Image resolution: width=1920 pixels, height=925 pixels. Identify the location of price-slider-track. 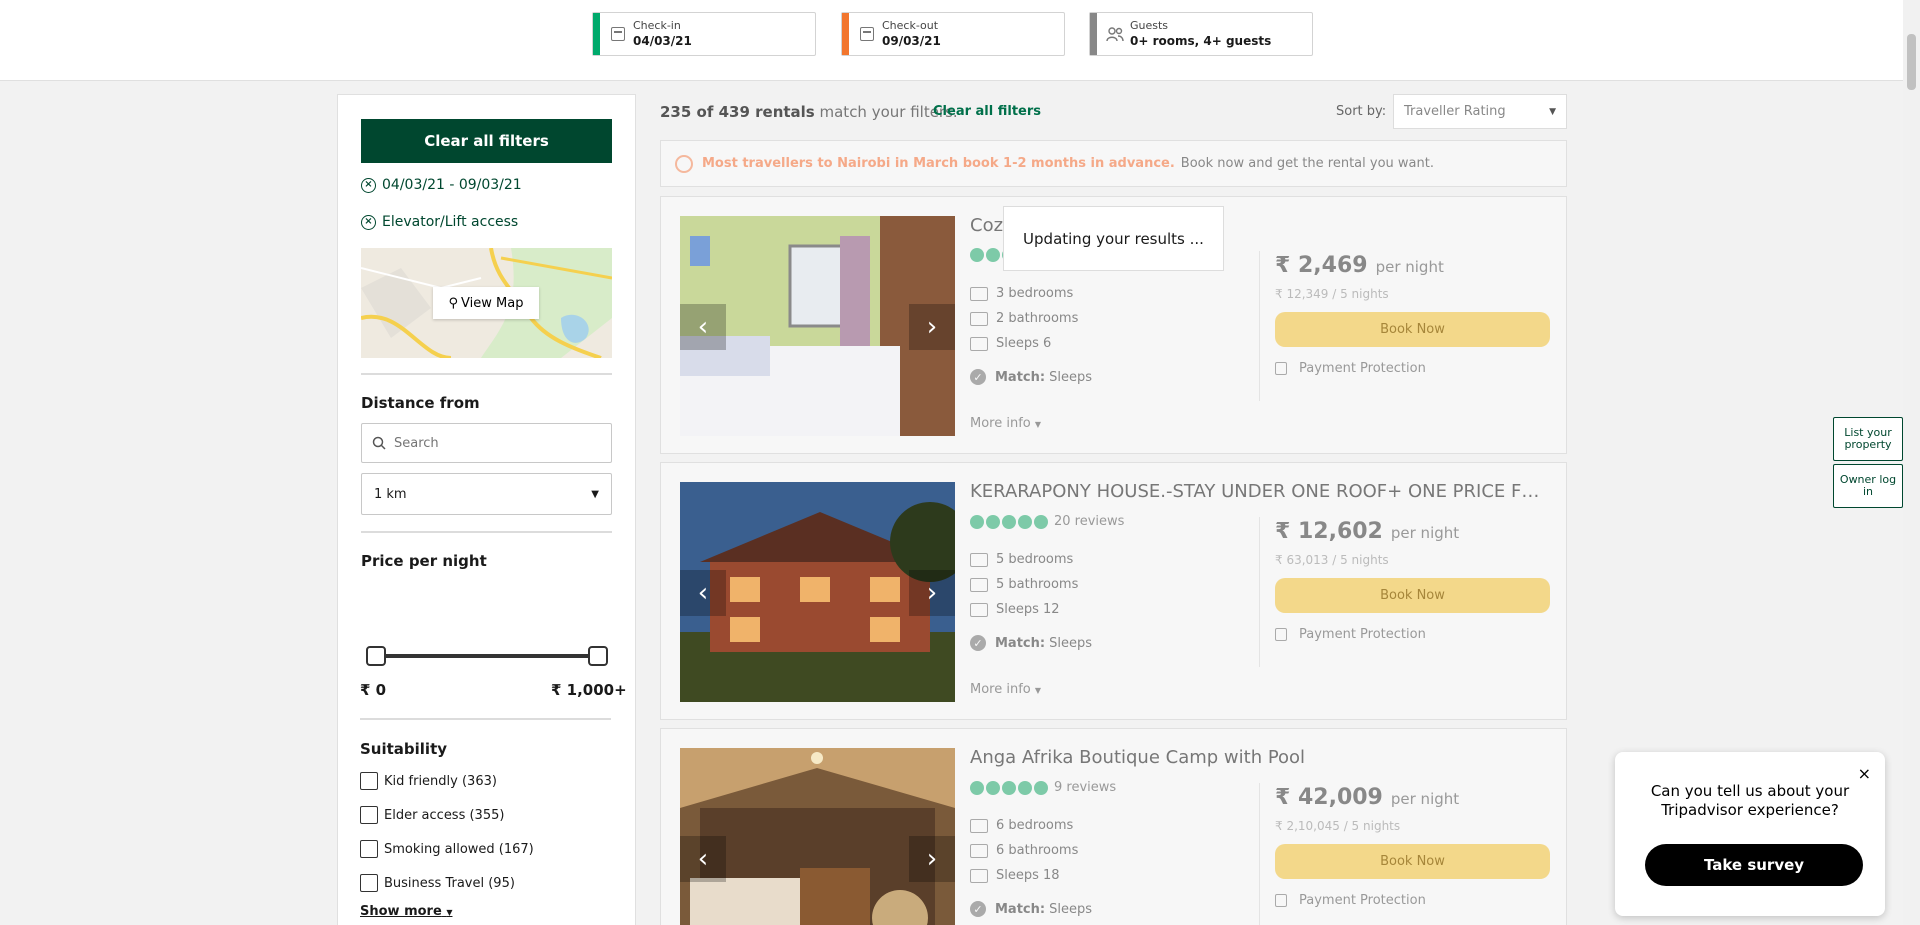
(483, 656).